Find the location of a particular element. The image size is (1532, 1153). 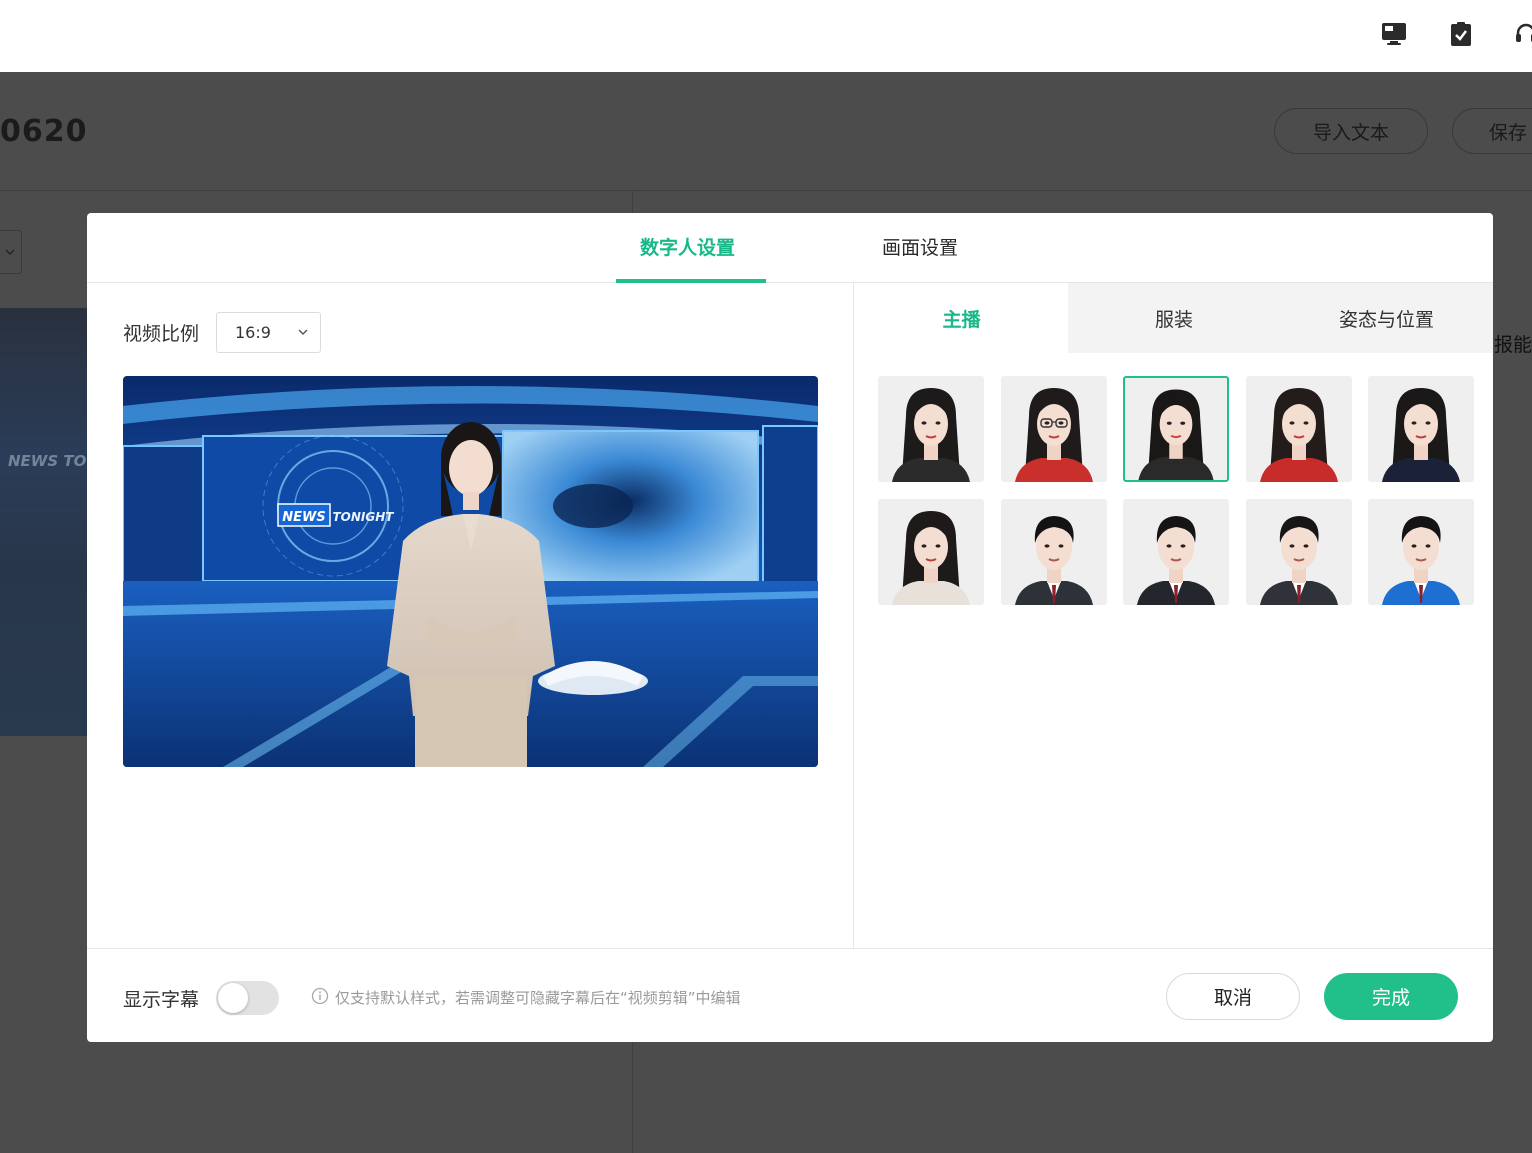

info-icon is located at coordinates (320, 996).